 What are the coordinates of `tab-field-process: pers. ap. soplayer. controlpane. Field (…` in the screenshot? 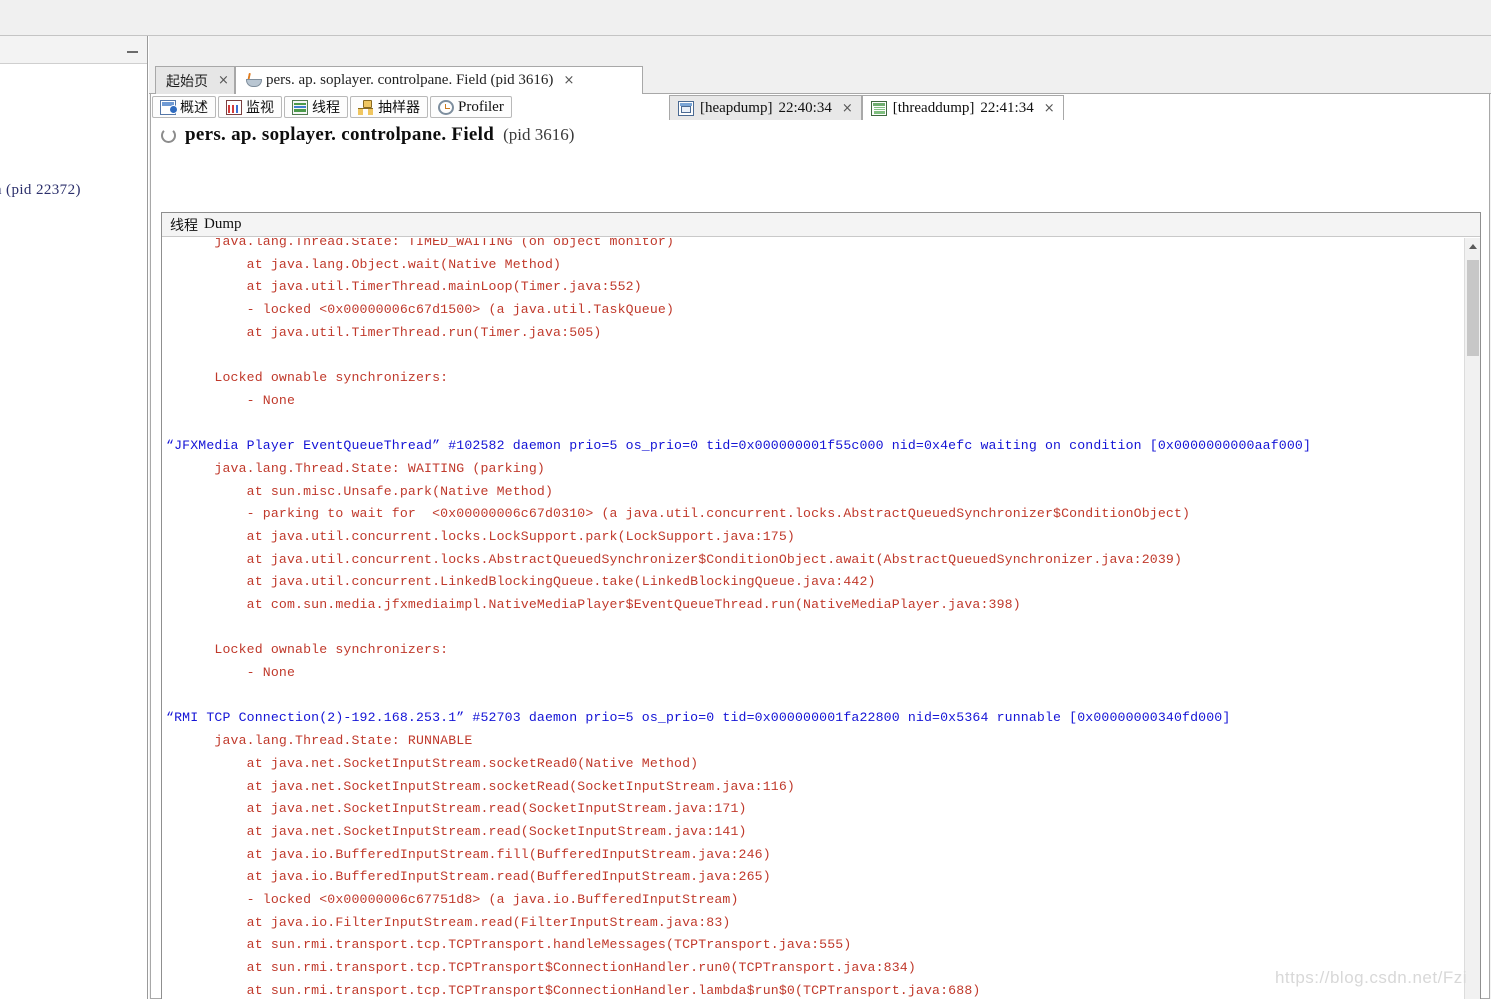 It's located at (439, 80).